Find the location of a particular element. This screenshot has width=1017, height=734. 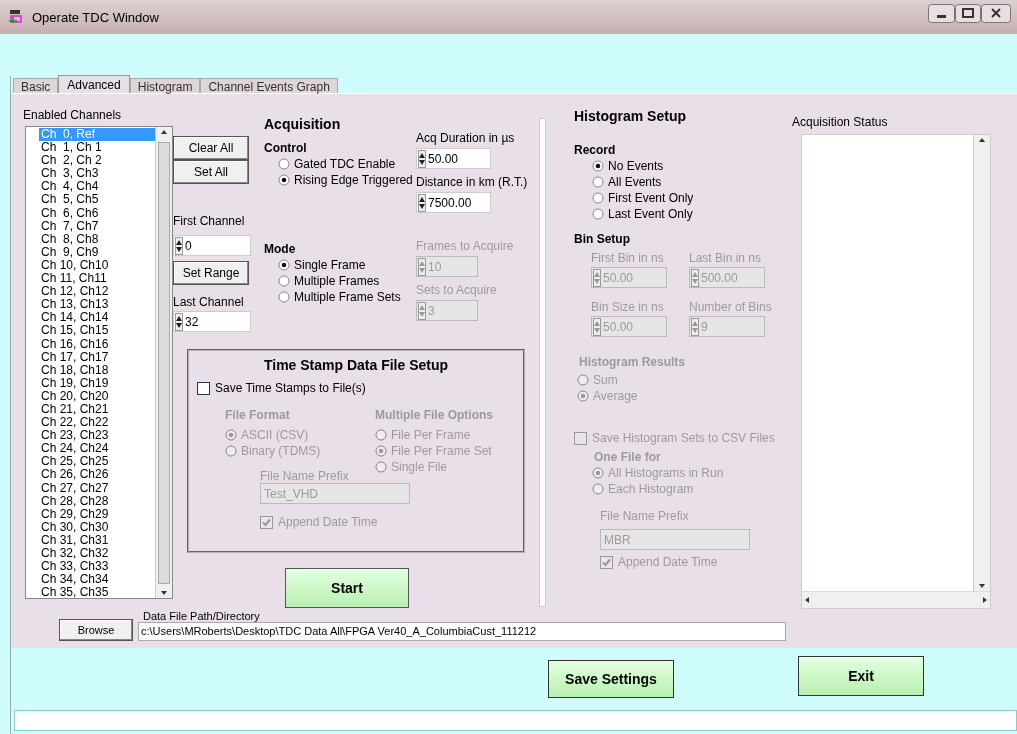

tab: Histogram is located at coordinates (165, 85).